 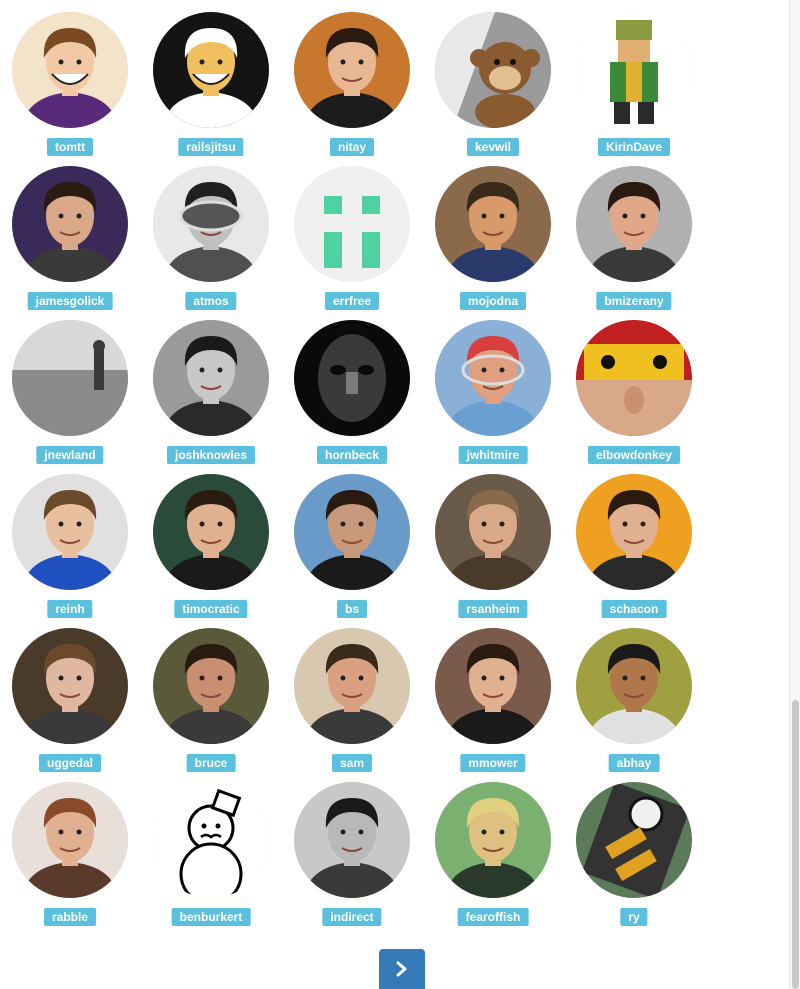 I want to click on member-card: rabble, so click(x=70, y=848).